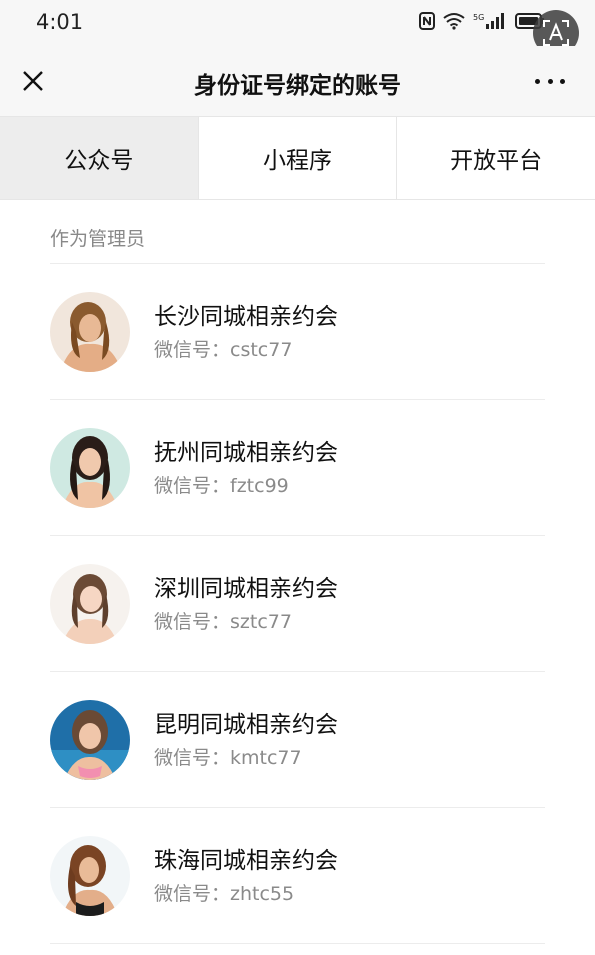 This screenshot has width=595, height=955. Describe the element at coordinates (496, 158) in the screenshot. I see `tab-open-platform: 开放平台` at that location.